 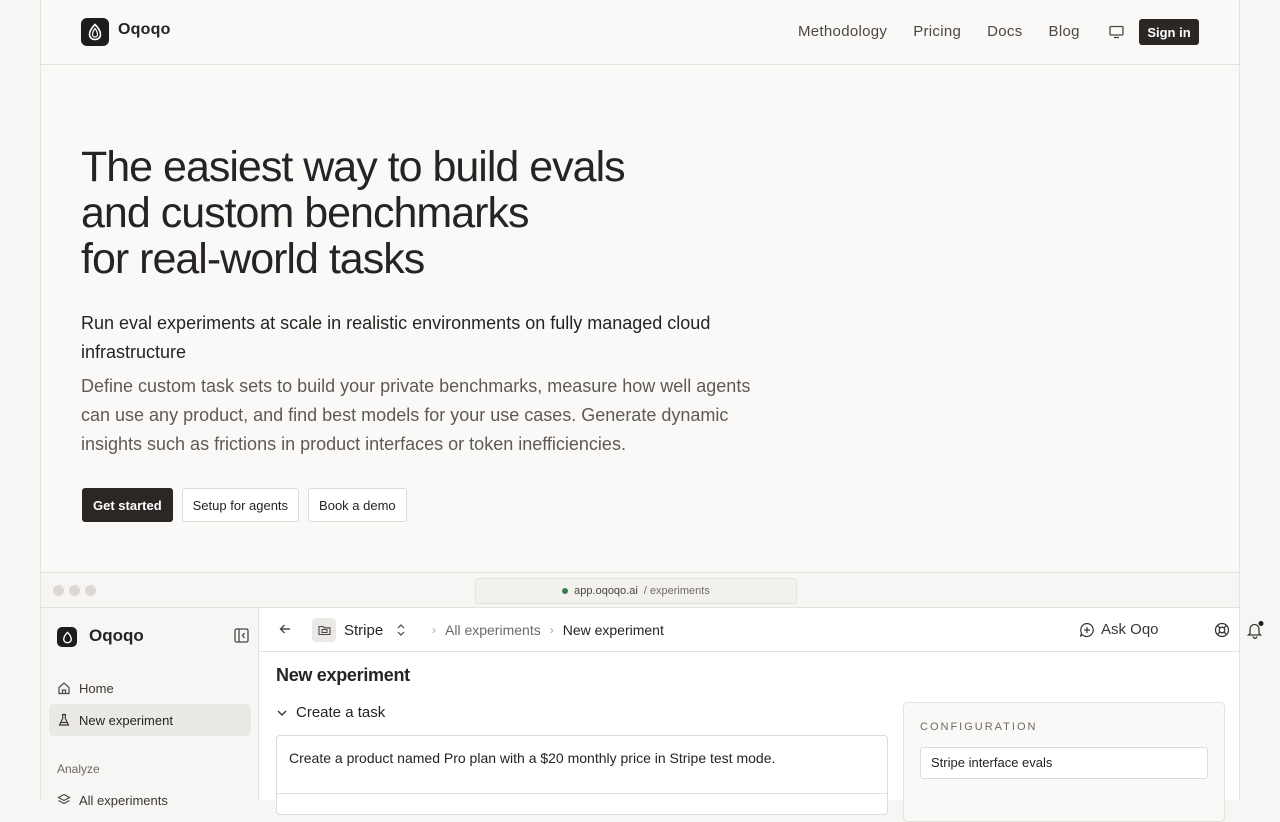 I want to click on nav-link-methodology: Methodology, so click(x=842, y=31).